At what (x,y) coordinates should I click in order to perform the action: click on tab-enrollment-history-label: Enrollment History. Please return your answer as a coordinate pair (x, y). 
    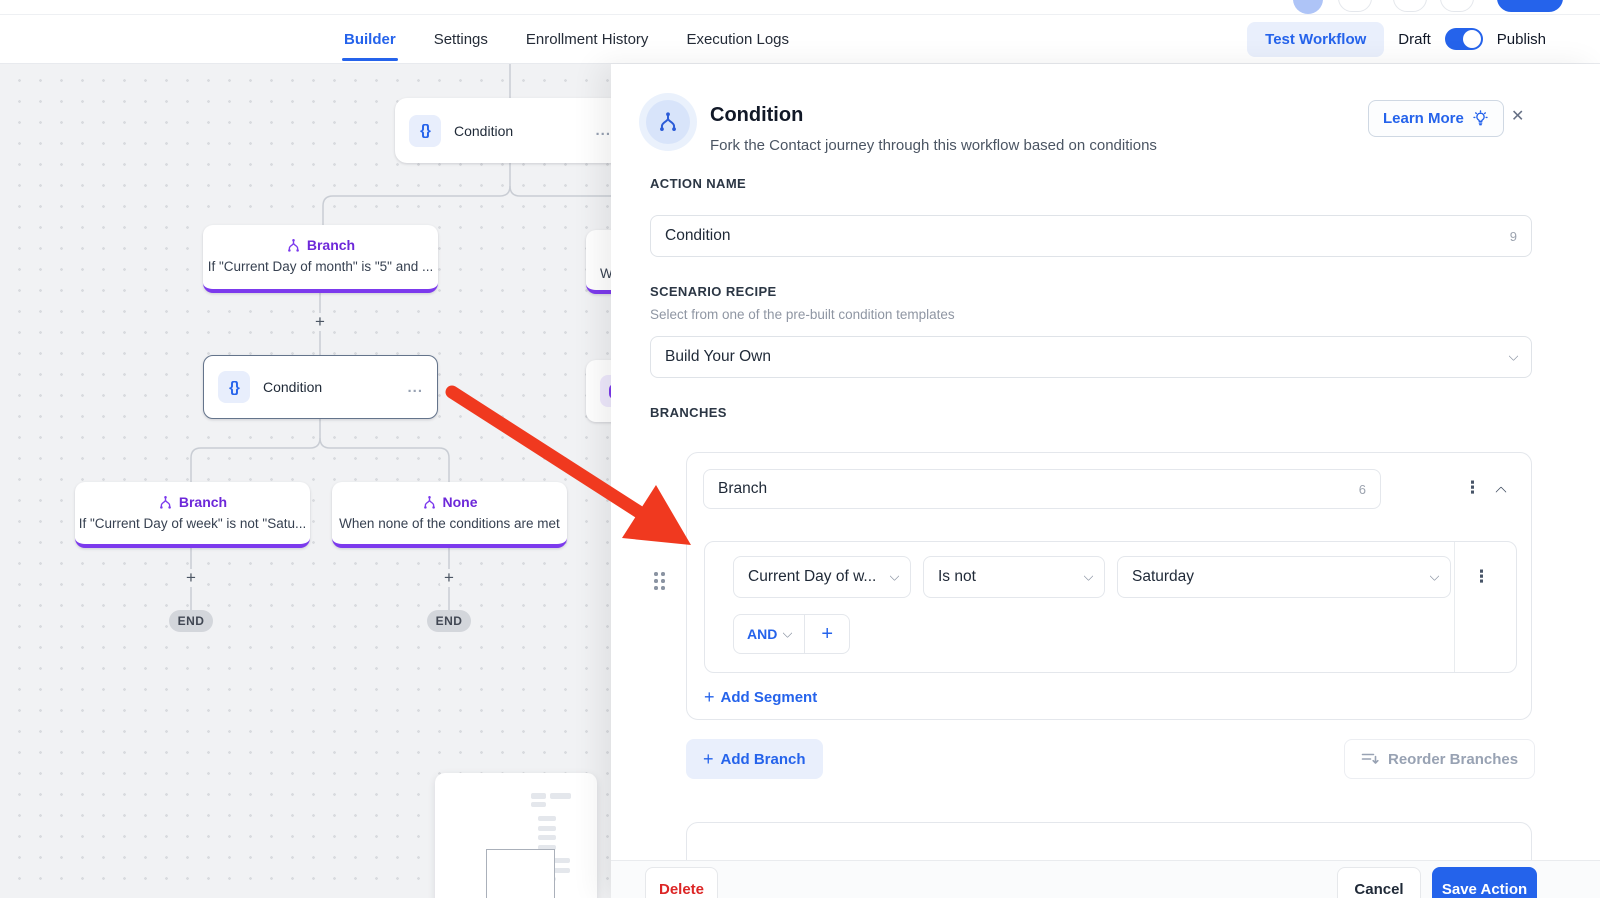
    Looking at the image, I should click on (587, 39).